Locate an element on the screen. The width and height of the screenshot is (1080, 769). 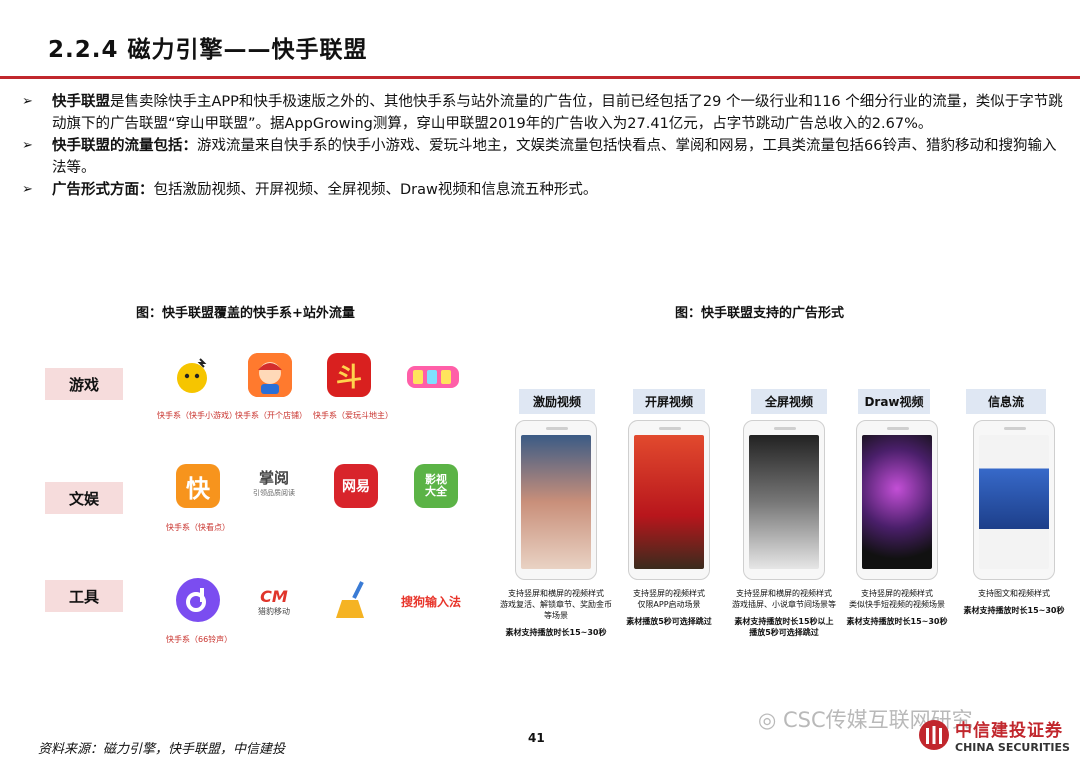
format-label-splash-video: 开屏视频 is located at coordinates (669, 401).